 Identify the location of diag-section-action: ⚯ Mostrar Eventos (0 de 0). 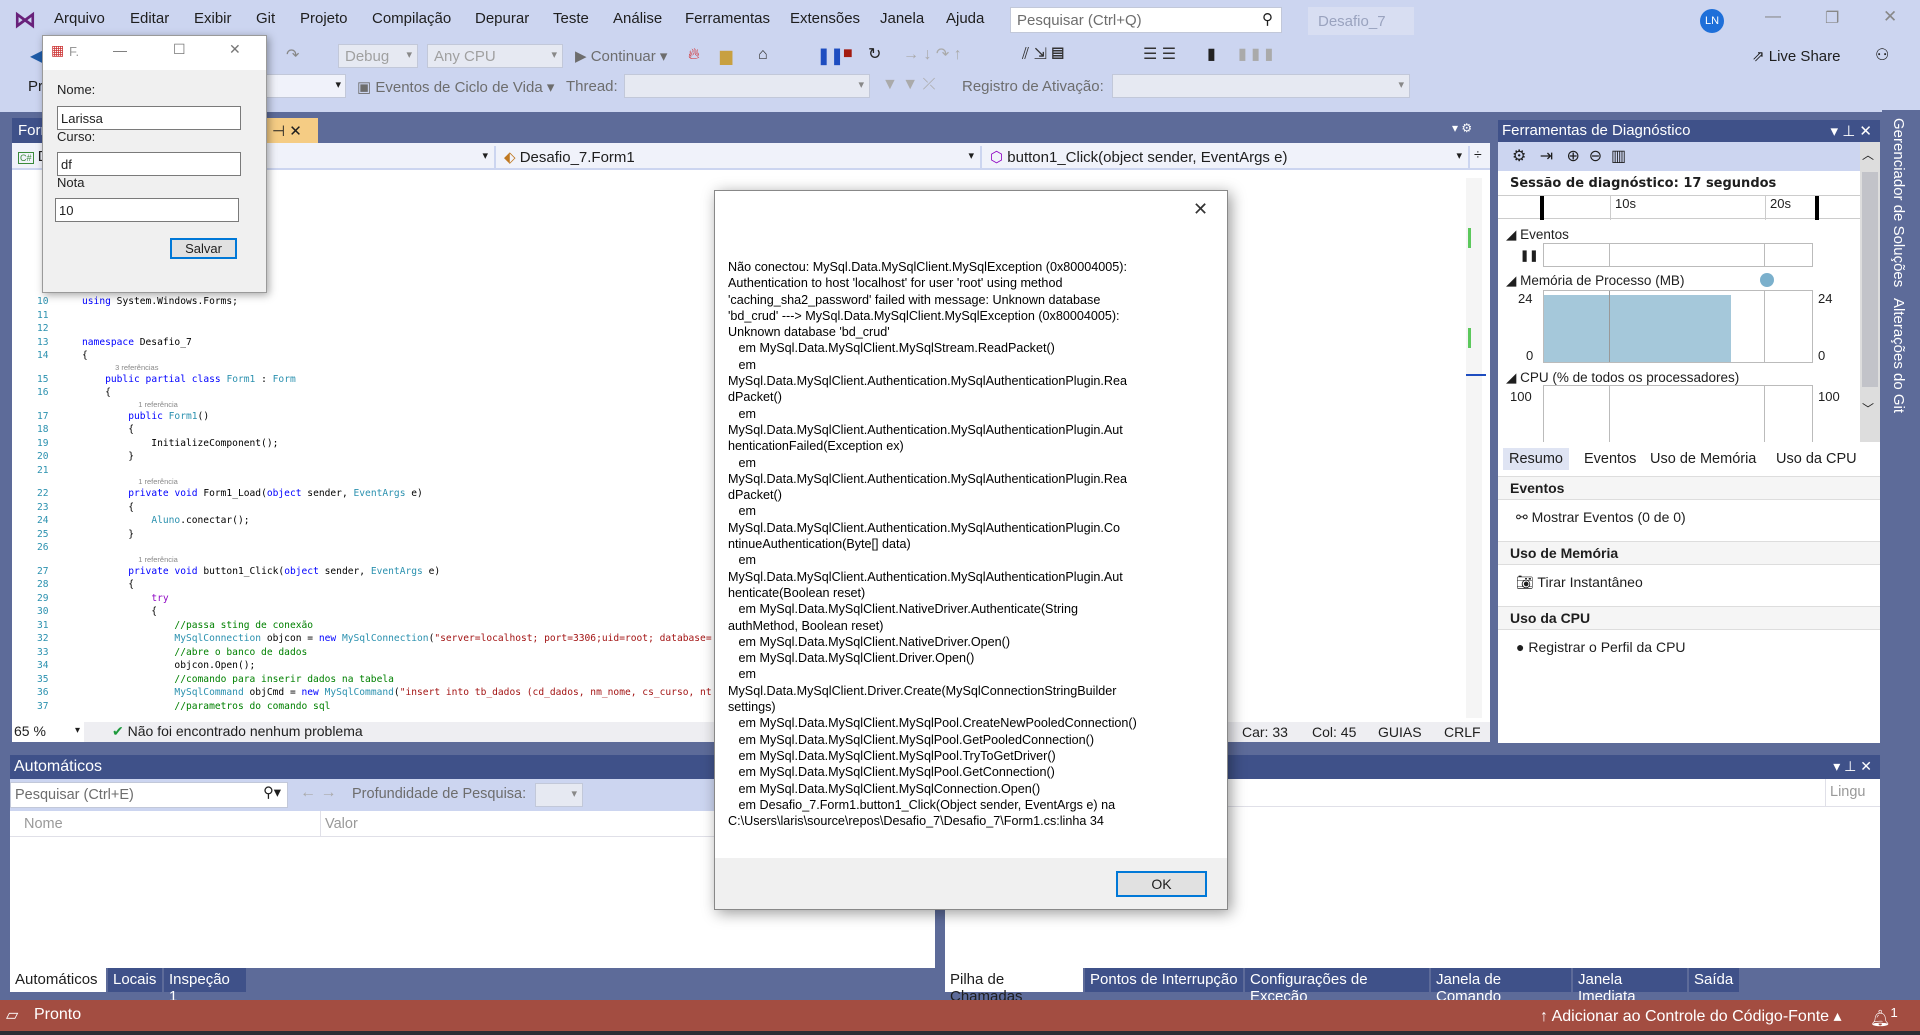
(1689, 519).